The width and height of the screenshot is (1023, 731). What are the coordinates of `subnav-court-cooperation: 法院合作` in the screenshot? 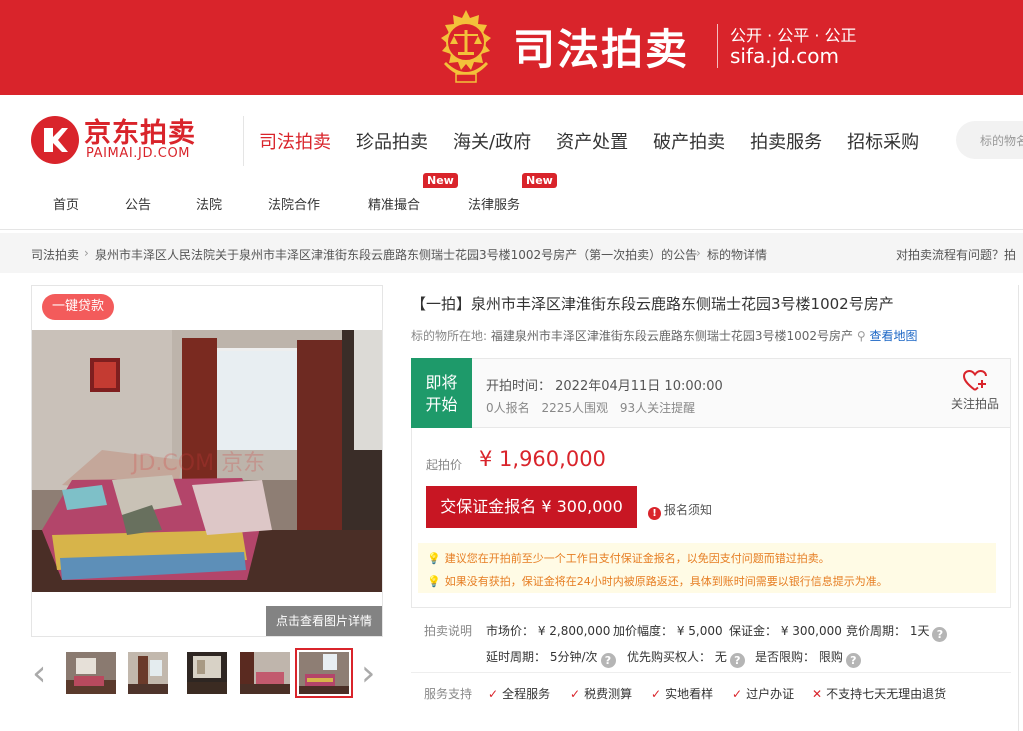 It's located at (294, 203).